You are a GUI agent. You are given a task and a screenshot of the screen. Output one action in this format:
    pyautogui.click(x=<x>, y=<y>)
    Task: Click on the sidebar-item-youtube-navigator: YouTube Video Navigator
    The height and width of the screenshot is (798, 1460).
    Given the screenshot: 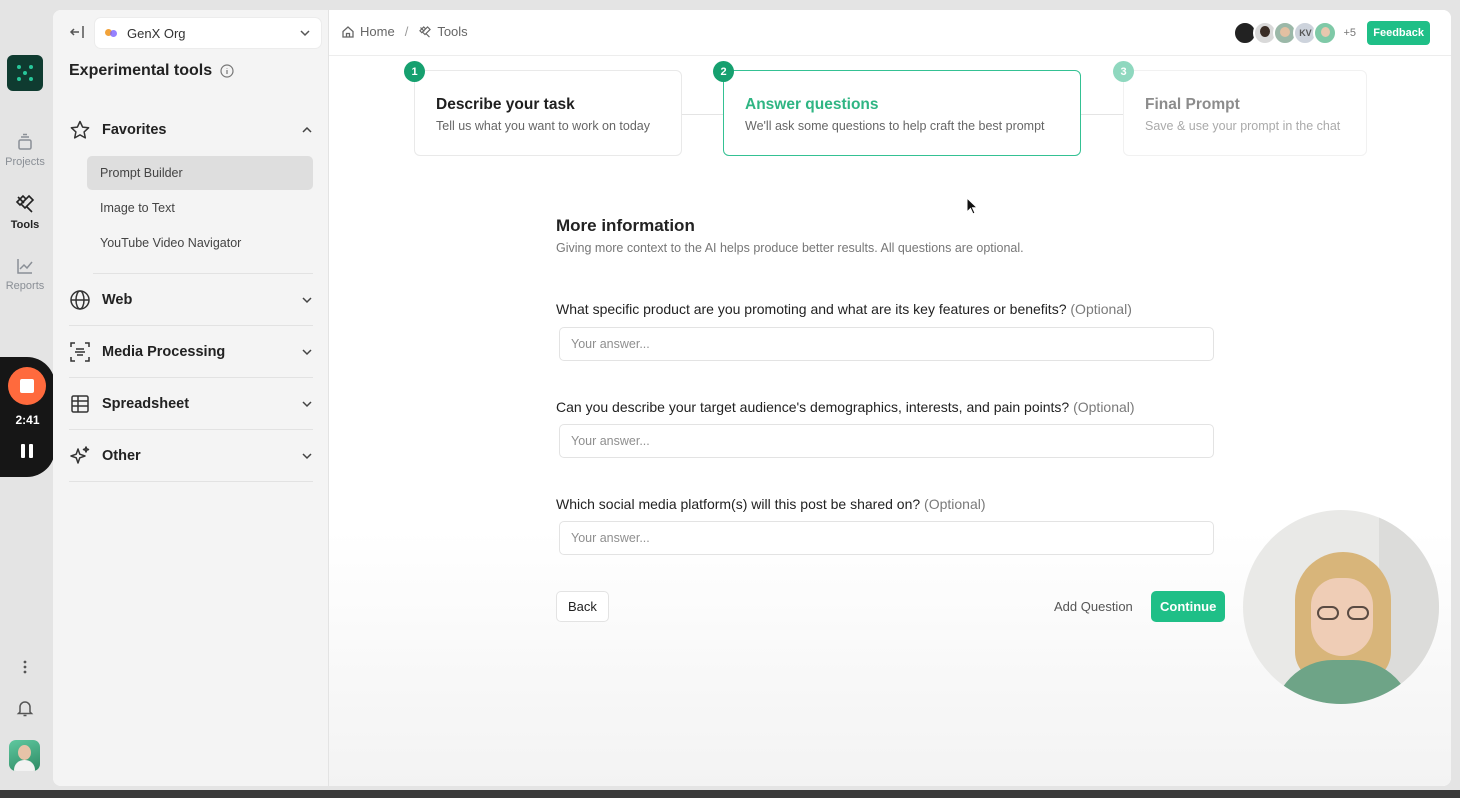 What is the action you would take?
    pyautogui.click(x=200, y=243)
    